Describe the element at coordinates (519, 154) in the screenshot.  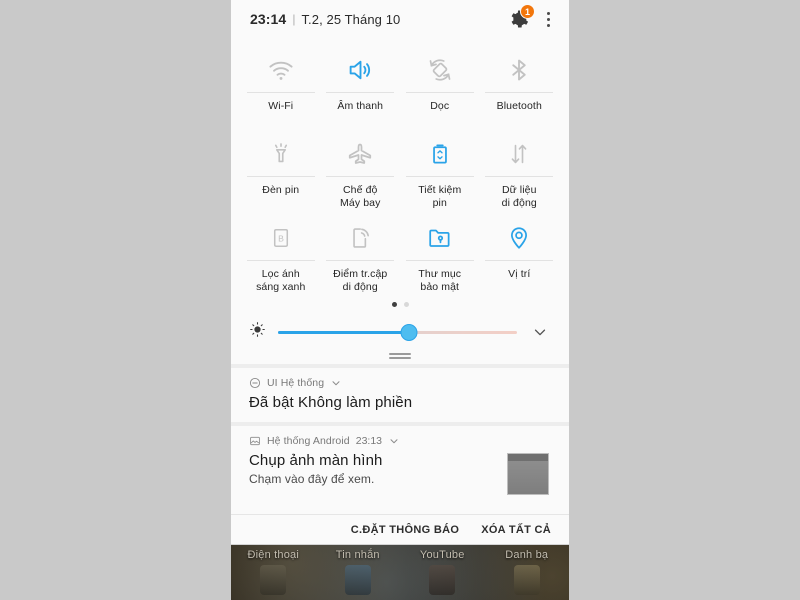
I see `mobile-data-icon` at that location.